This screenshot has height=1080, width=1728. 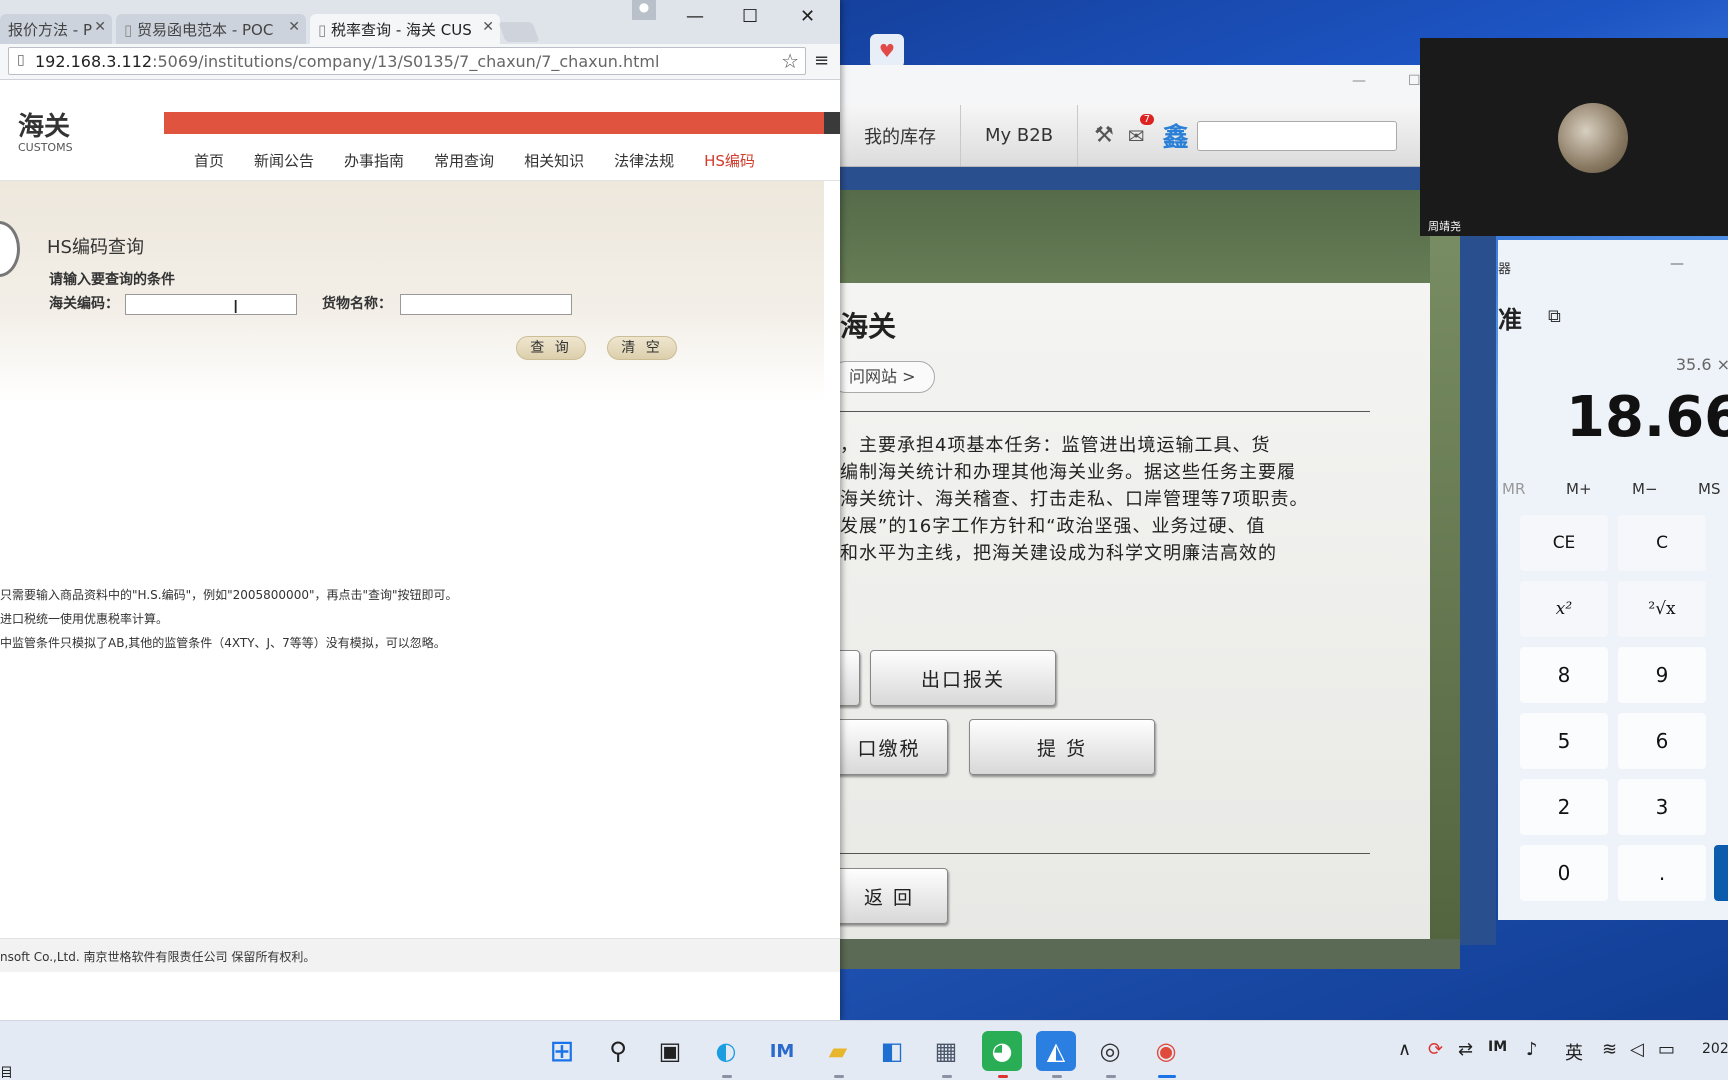 I want to click on corner-glyph-icon: 目, so click(x=7, y=1073).